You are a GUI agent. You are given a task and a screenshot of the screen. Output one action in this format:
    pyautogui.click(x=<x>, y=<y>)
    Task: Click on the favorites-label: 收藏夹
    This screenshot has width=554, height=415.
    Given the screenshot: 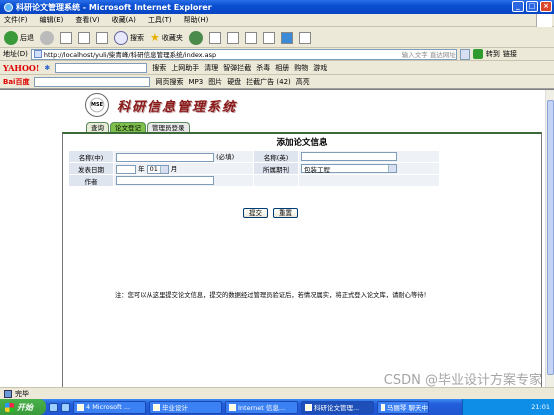 What is the action you would take?
    pyautogui.click(x=172, y=37)
    